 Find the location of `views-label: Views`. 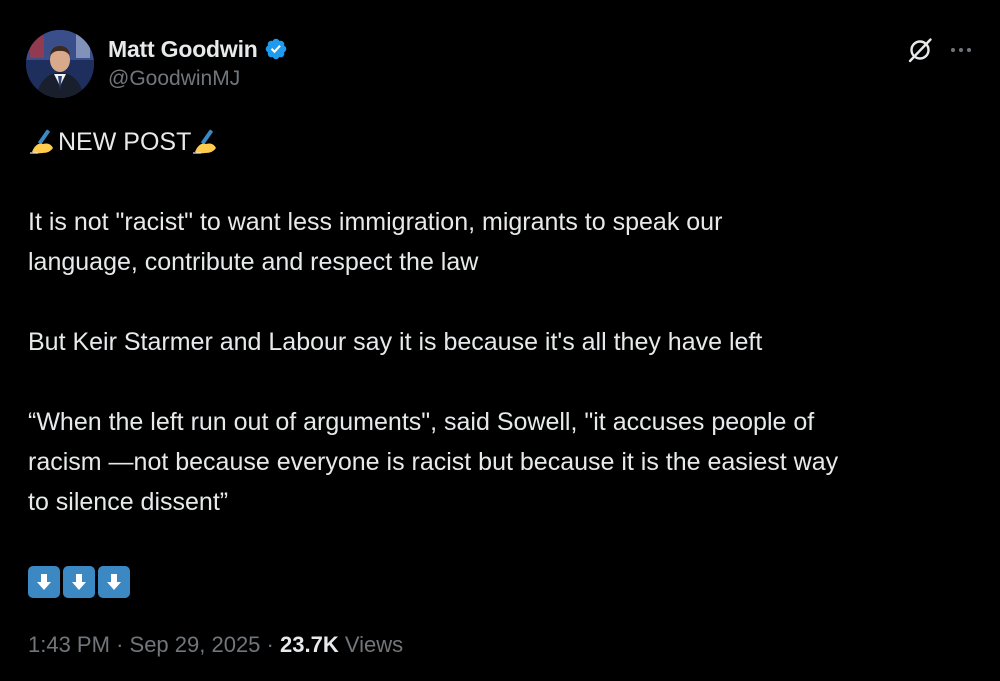

views-label: Views is located at coordinates (374, 644).